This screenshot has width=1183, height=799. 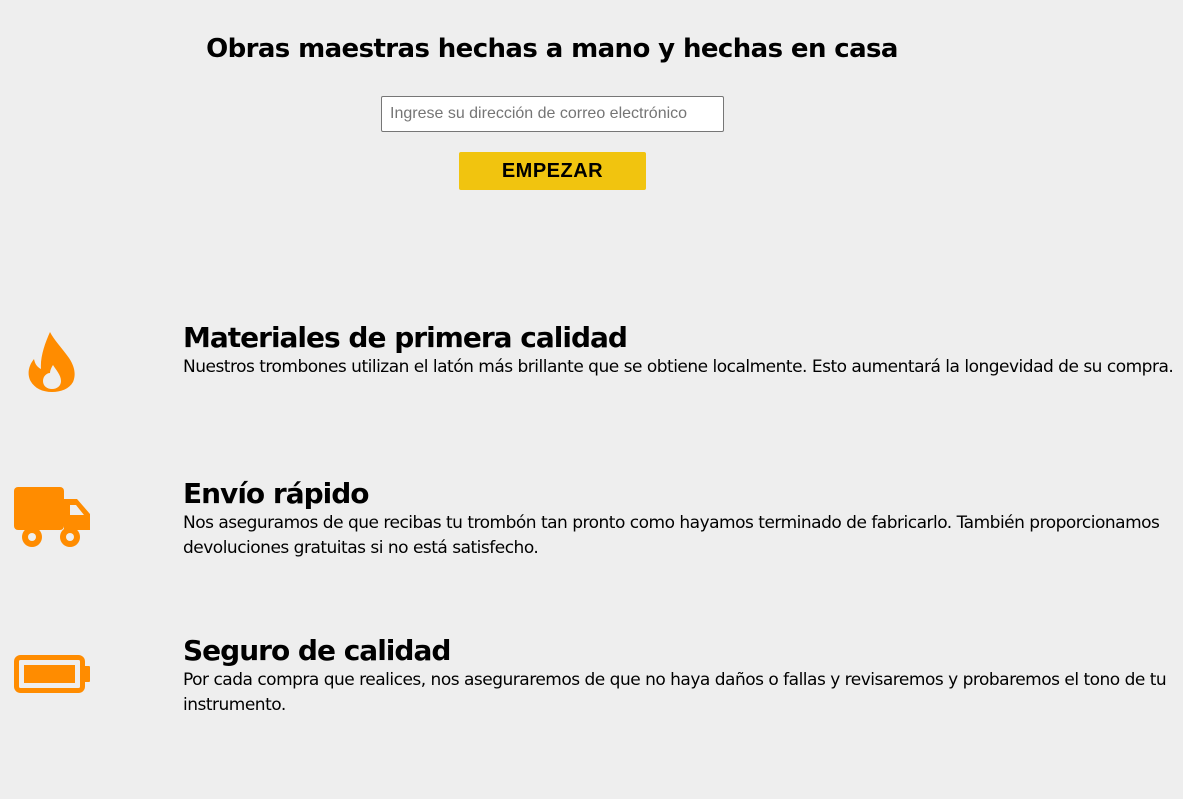 I want to click on feature-title: Materiales de primera calidad, so click(x=405, y=337).